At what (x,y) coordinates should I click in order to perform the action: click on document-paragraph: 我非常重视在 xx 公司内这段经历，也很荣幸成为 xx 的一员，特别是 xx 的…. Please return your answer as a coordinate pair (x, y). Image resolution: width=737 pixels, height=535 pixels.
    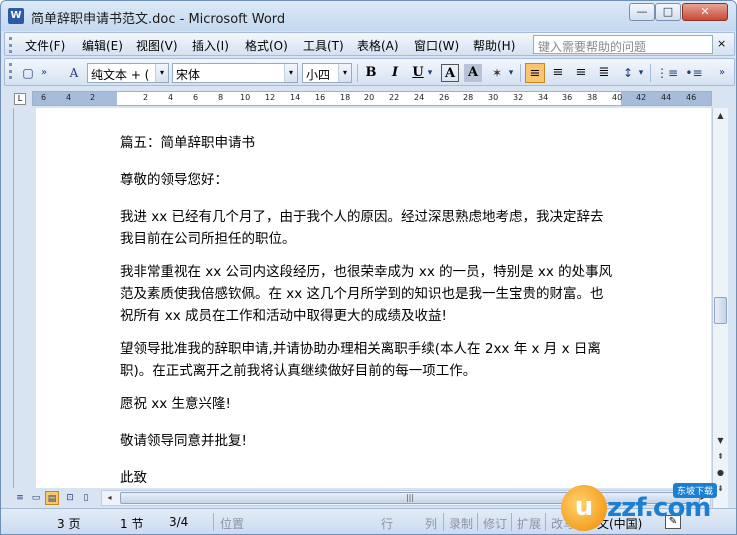
    Looking at the image, I should click on (366, 272).